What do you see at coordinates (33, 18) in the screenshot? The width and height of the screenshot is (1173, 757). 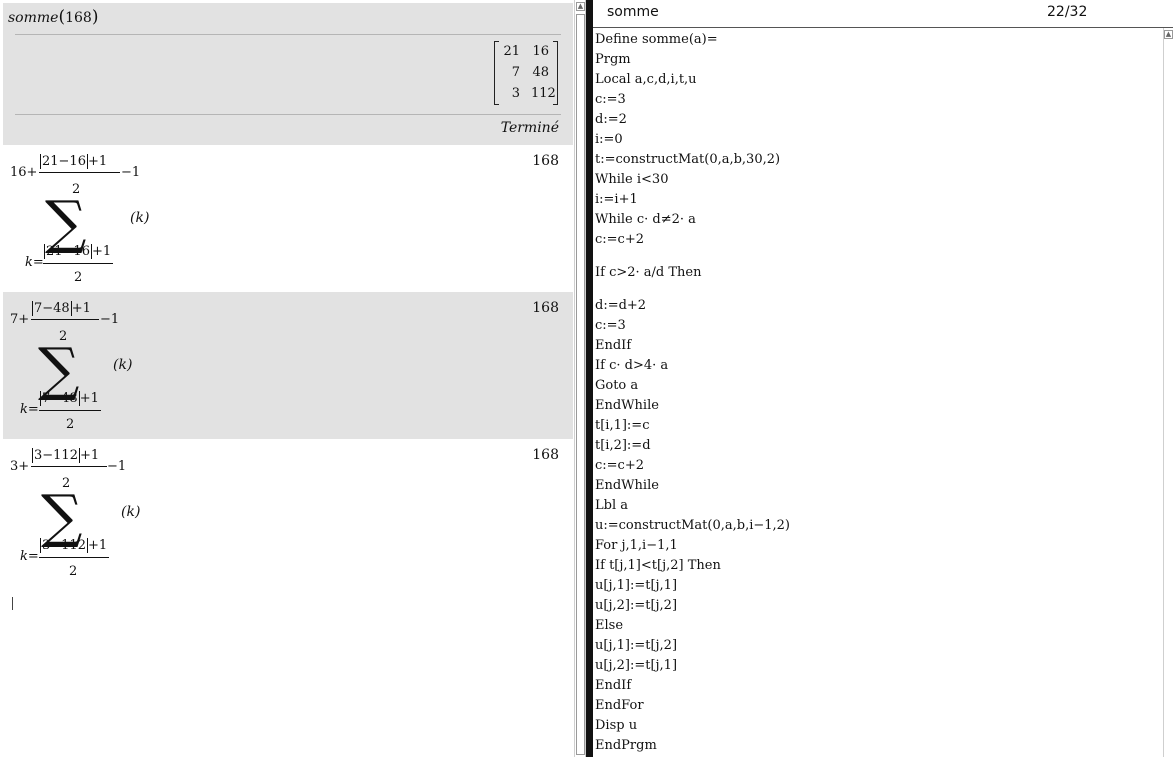 I see `function-name: somme` at bounding box center [33, 18].